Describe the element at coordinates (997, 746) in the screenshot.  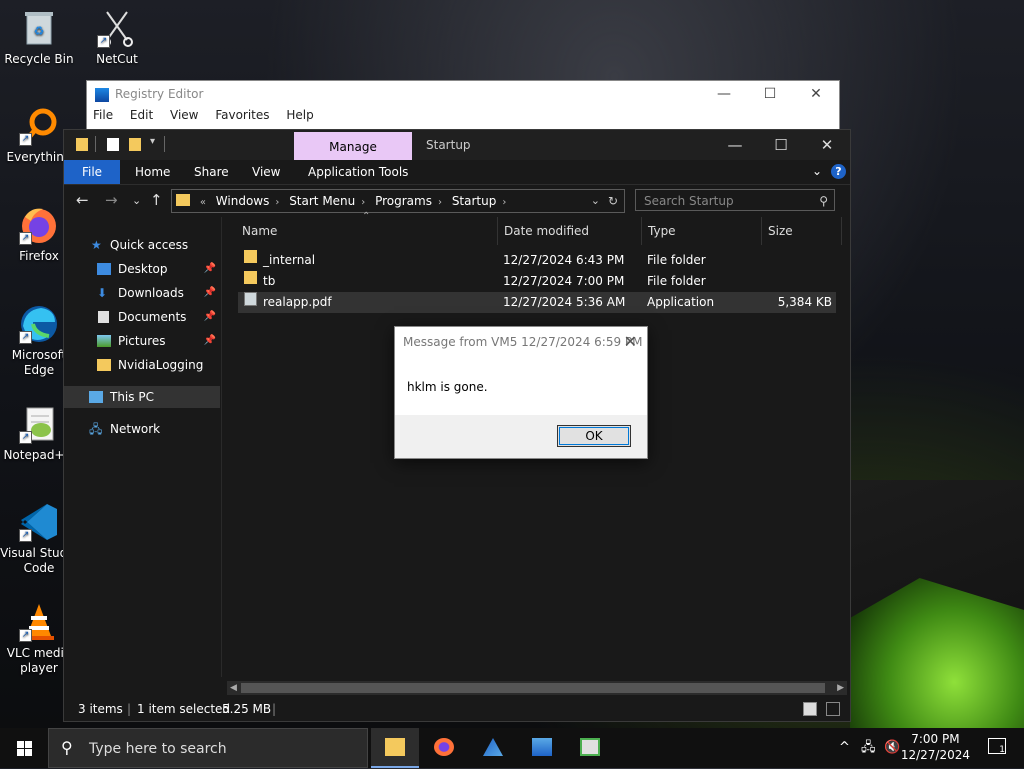
I see `action-center-icon: 1` at that location.